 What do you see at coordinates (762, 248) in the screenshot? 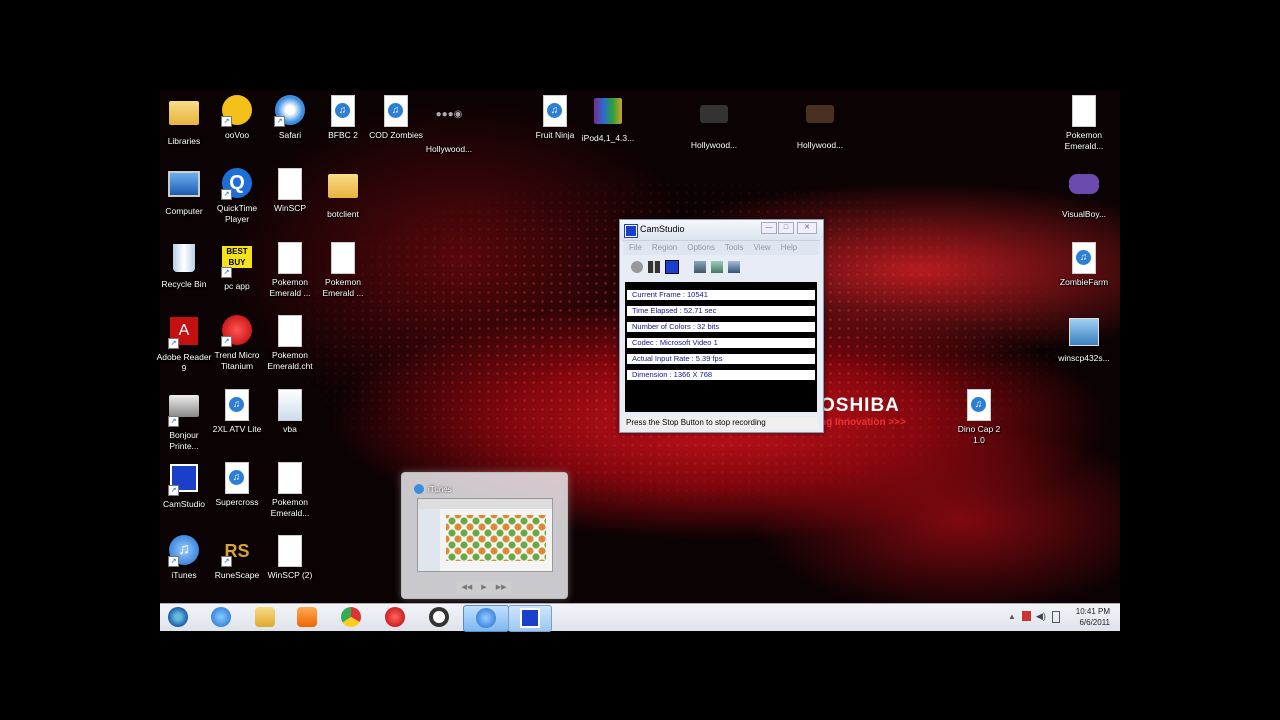
I see `menu-view: View` at bounding box center [762, 248].